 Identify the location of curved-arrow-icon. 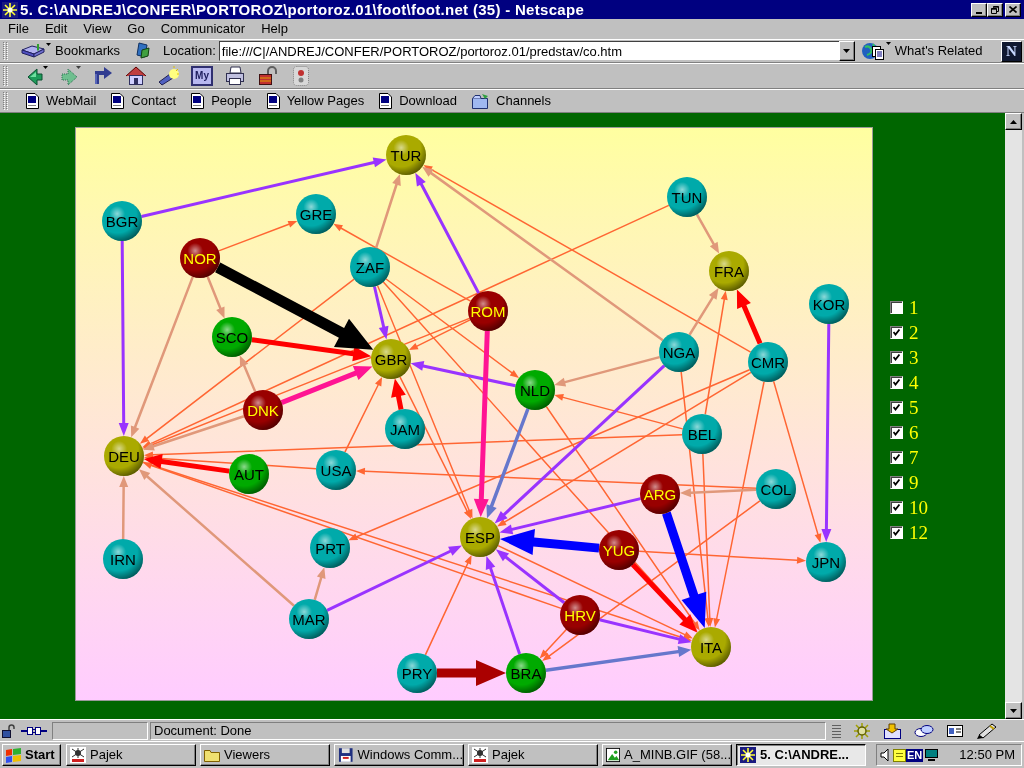
(103, 76).